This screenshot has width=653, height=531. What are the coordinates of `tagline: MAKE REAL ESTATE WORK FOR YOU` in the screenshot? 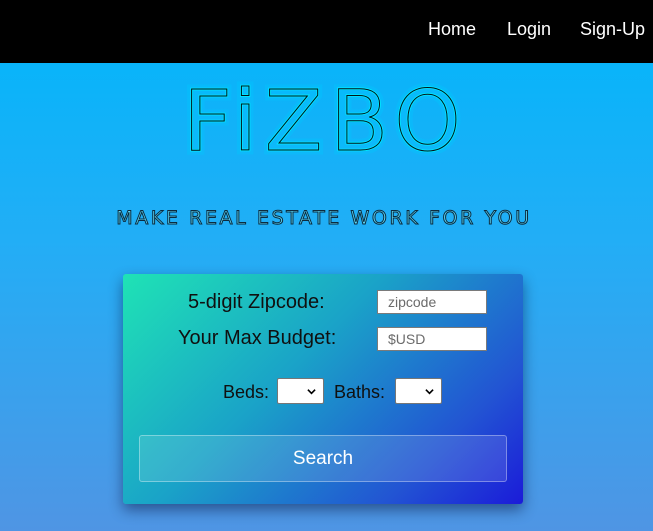 It's located at (324, 218).